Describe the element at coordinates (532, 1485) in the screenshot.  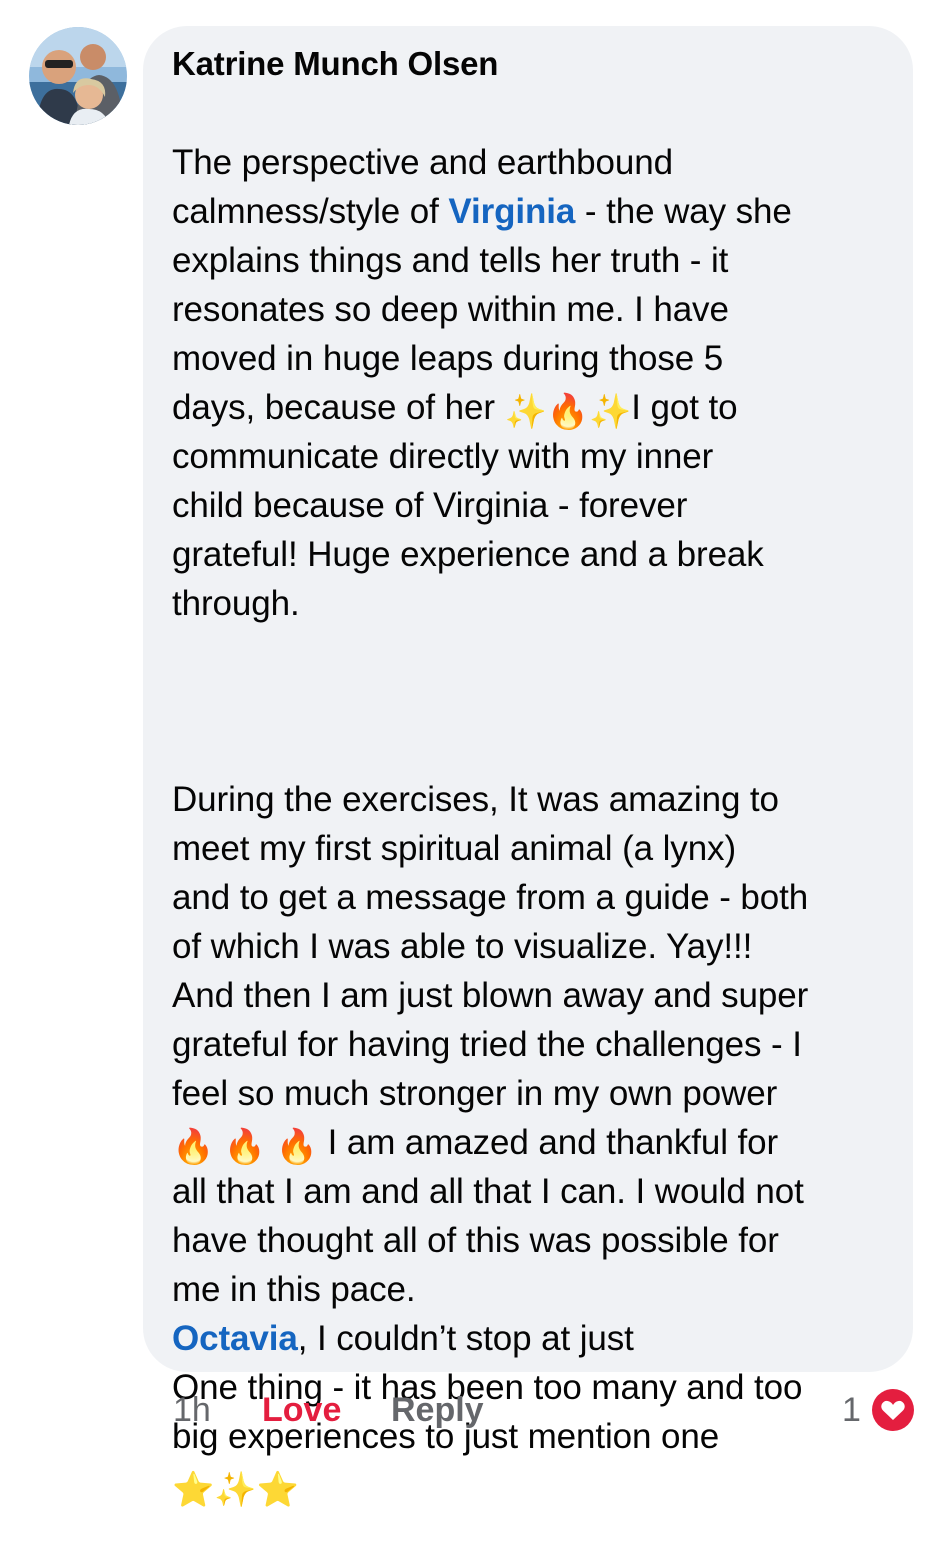
I see `comment-line: ⭐✨⭐` at that location.